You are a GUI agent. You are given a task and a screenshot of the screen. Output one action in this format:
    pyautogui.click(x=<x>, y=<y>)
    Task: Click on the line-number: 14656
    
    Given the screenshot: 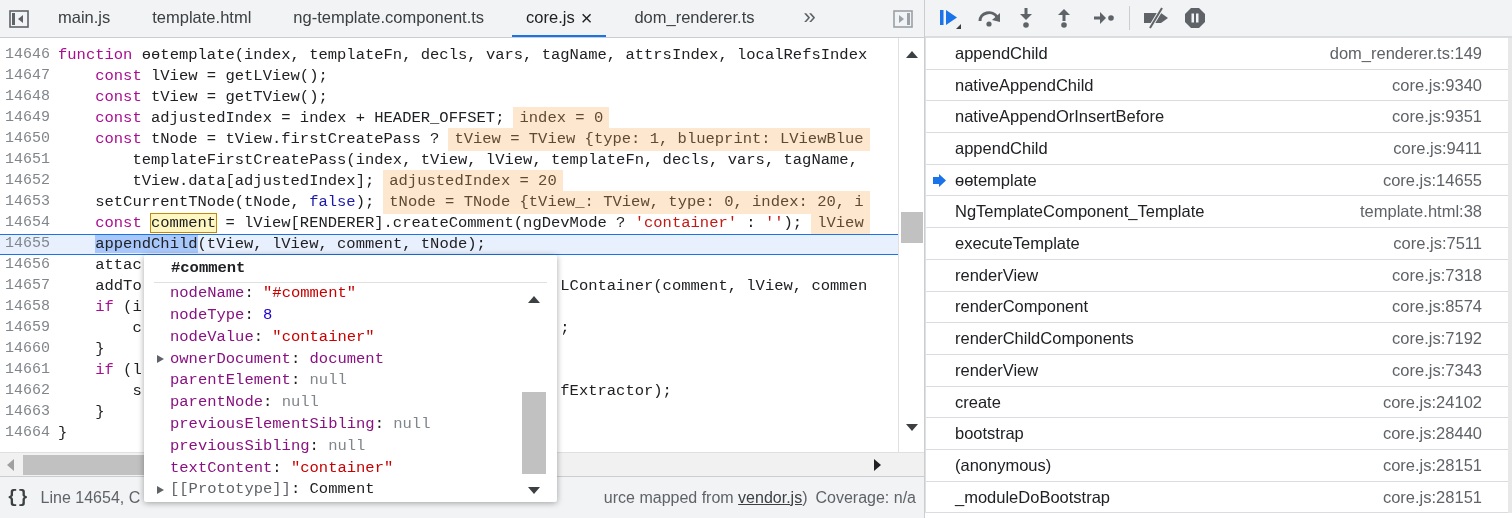 What is the action you would take?
    pyautogui.click(x=27, y=265)
    